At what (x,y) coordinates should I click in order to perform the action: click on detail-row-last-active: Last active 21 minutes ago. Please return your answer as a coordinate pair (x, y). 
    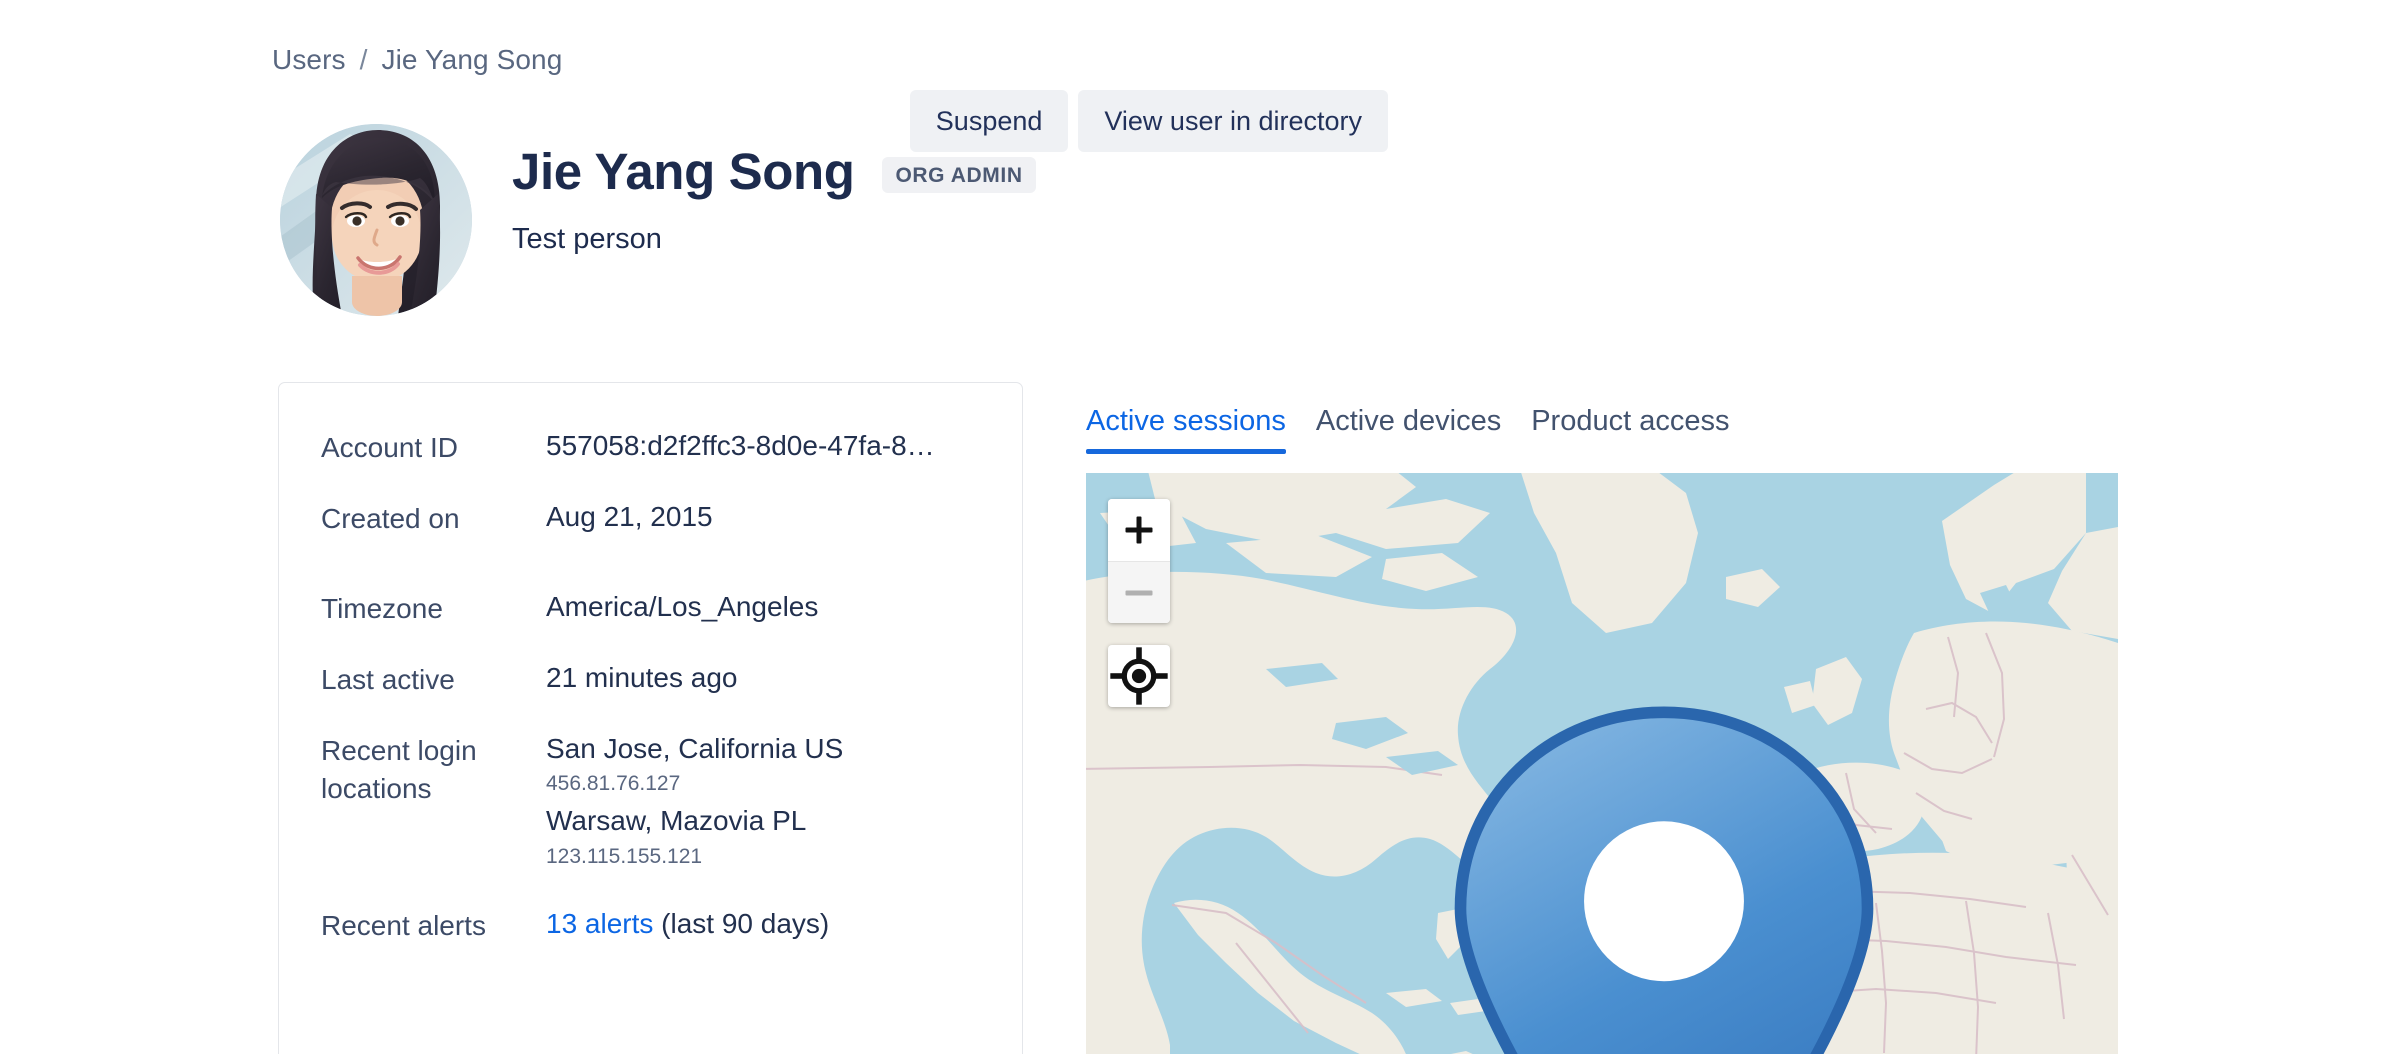
    Looking at the image, I should click on (650, 679).